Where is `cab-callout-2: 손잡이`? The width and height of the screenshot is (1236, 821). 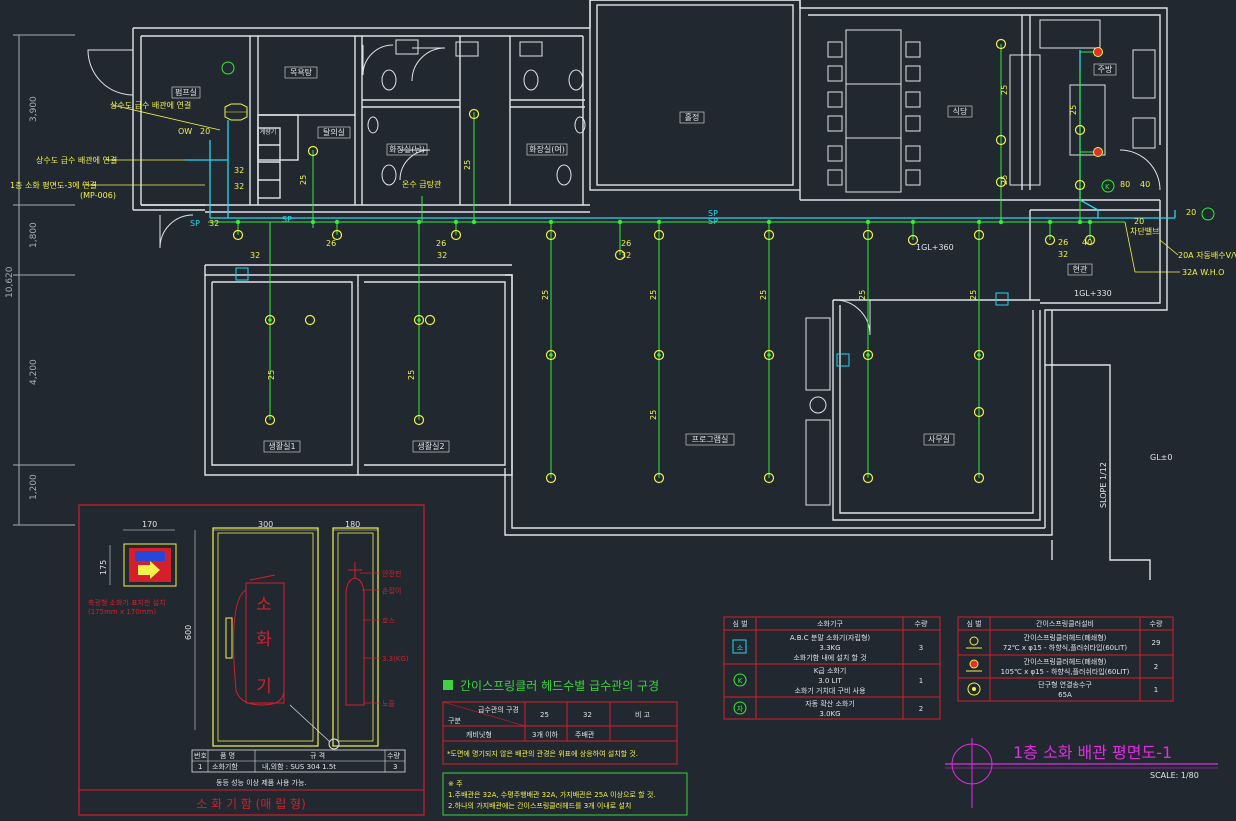
cab-callout-2: 손잡이 is located at coordinates (391, 590).